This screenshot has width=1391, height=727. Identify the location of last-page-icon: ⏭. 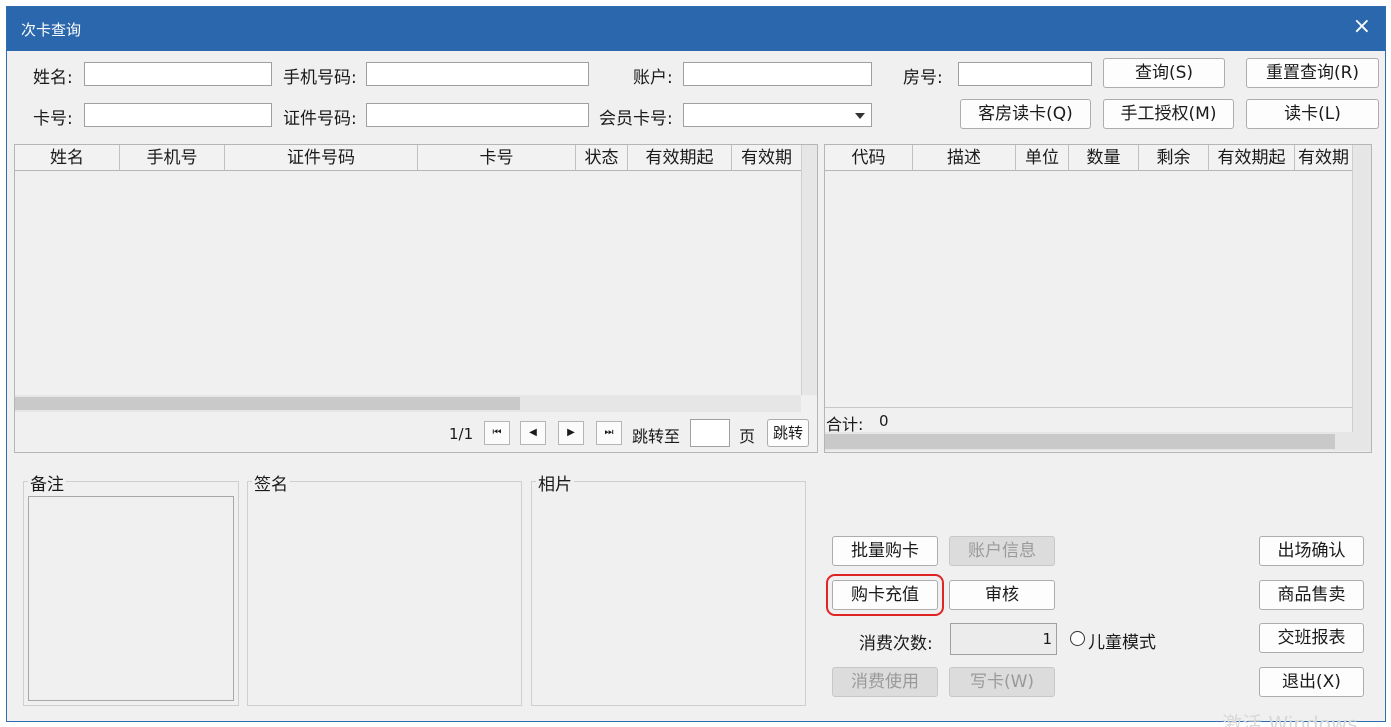
(609, 433).